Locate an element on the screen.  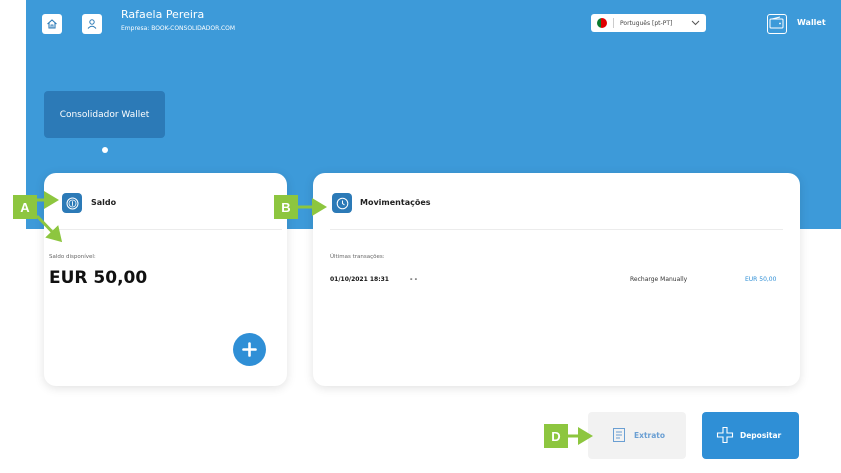
wallet-label: Wallet is located at coordinates (811, 22).